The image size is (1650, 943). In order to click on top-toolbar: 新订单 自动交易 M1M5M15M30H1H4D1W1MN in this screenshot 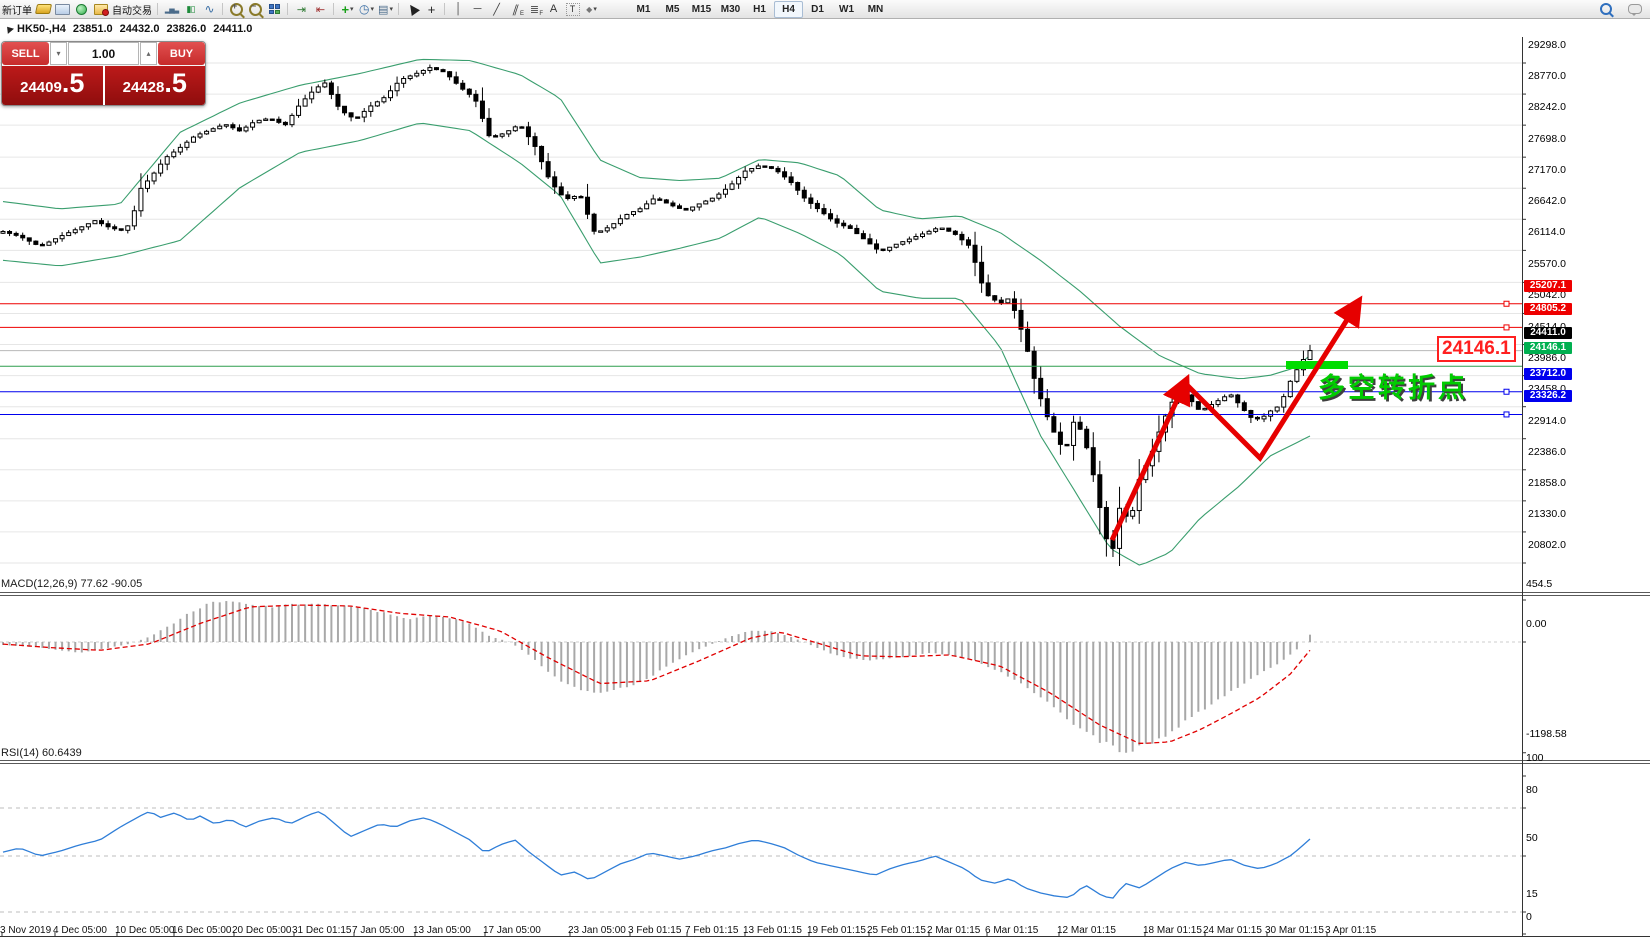, I will do `click(825, 9)`.